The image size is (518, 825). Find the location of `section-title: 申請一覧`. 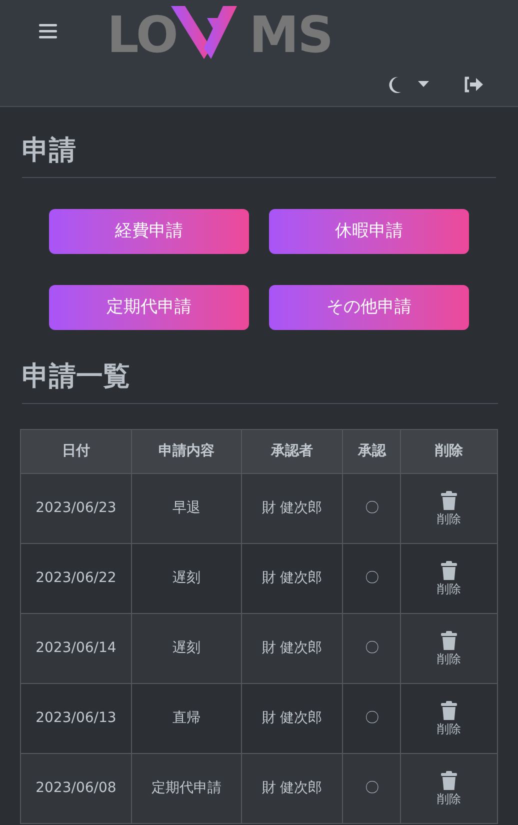

section-title: 申請一覧 is located at coordinates (76, 377).